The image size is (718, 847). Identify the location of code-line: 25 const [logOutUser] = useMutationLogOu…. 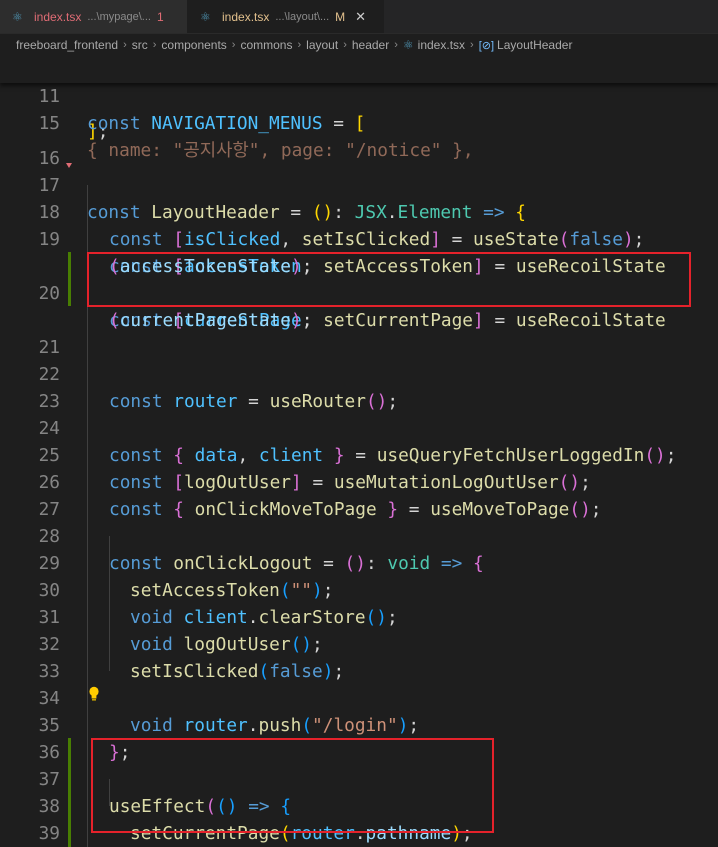
(359, 454).